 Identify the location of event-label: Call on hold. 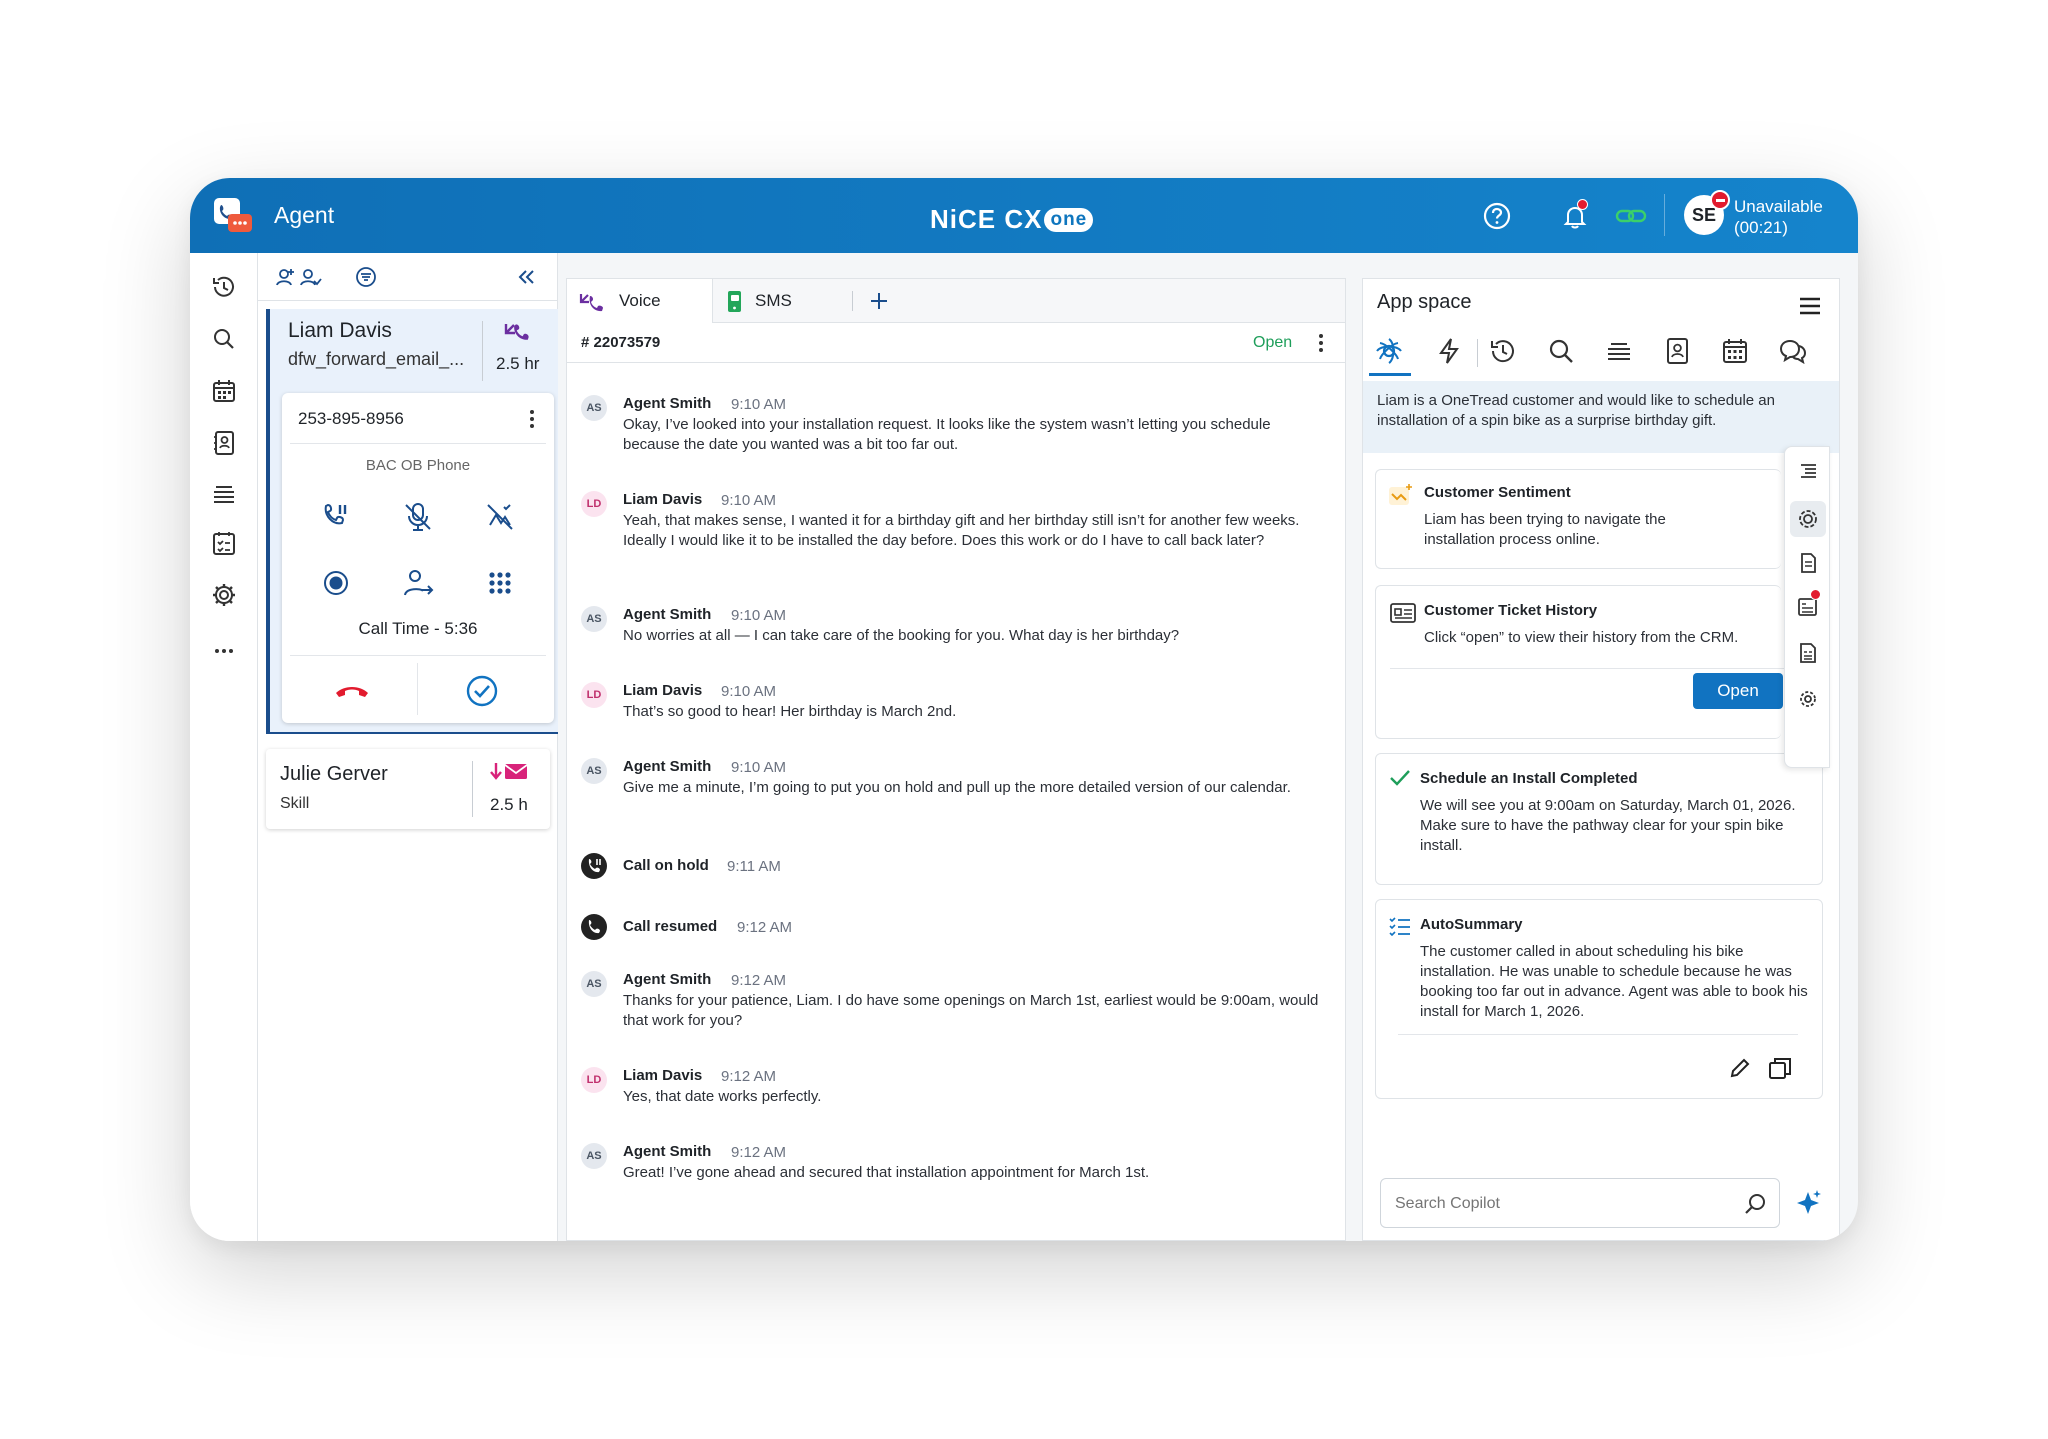
(666, 865).